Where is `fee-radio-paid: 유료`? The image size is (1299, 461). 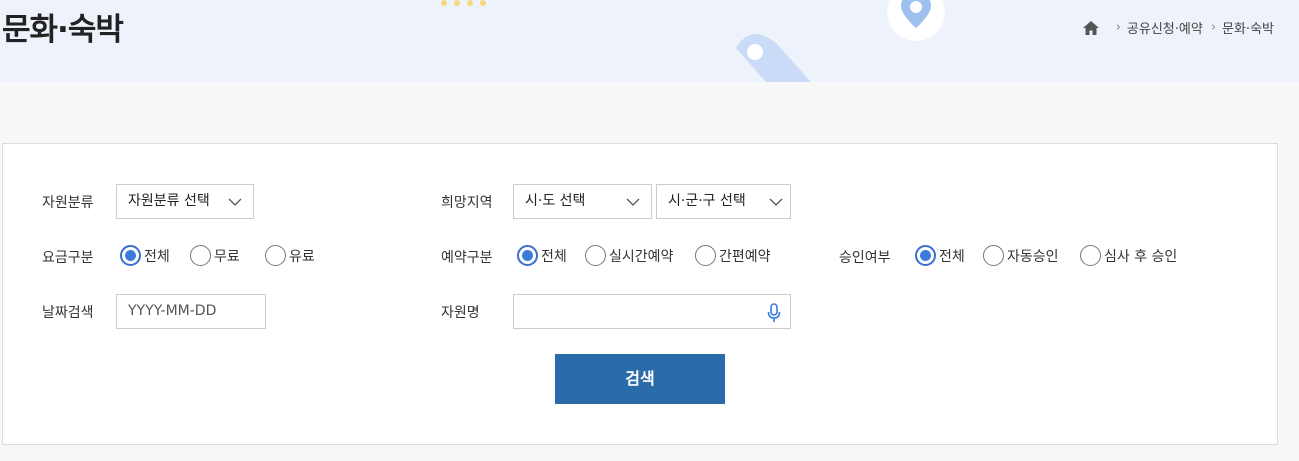
fee-radio-paid: 유료 is located at coordinates (290, 255).